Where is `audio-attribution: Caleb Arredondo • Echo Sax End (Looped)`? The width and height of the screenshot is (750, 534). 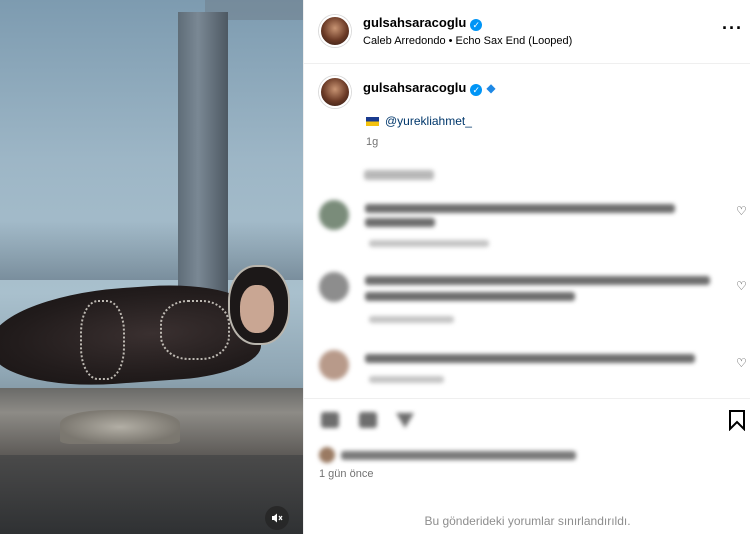
audio-attribution: Caleb Arredondo • Echo Sax End (Looped) is located at coordinates (467, 41).